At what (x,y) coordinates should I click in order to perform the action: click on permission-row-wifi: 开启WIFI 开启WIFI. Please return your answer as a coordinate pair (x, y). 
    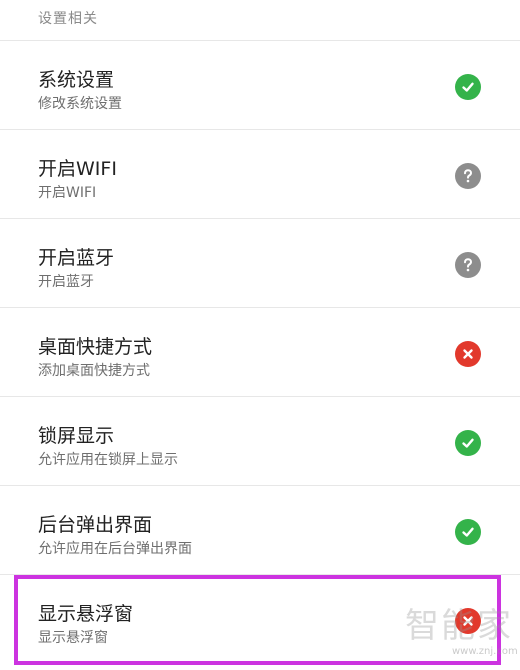
    Looking at the image, I should click on (260, 173).